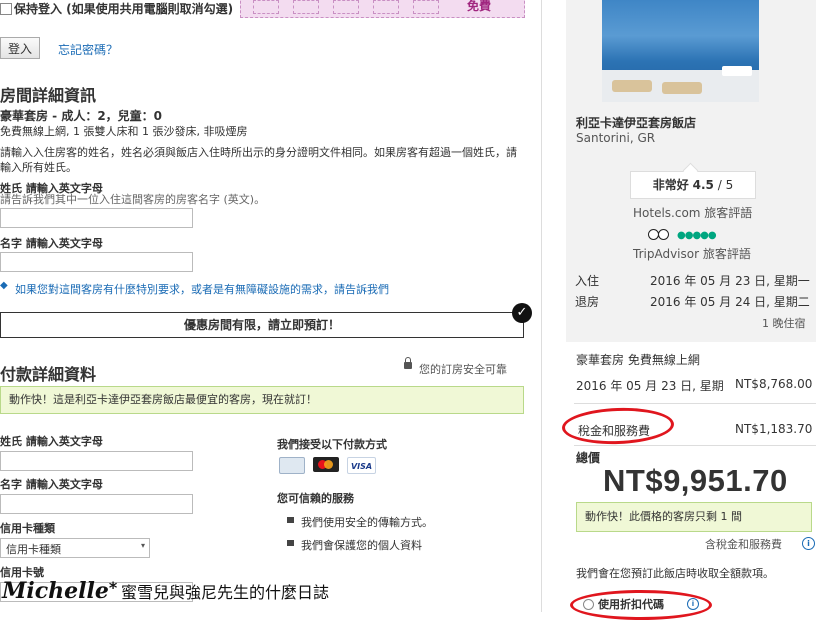 Image resolution: width=816 pixels, height=620 pixels. Describe the element at coordinates (33, 549) in the screenshot. I see `card-type-value: 信用卡種類` at that location.